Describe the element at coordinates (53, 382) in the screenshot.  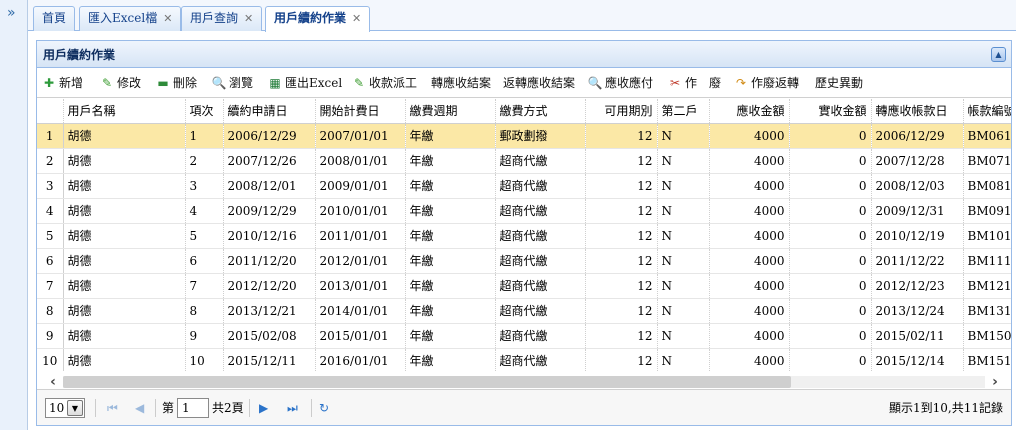
I see `scroll-left-icon: ‹` at that location.